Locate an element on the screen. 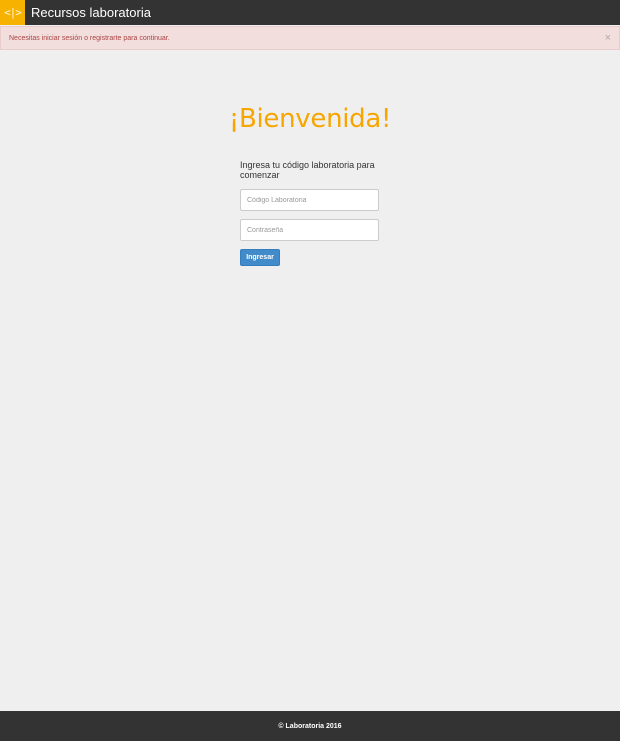  page-title: ¡Bienvenida! is located at coordinates (310, 119).